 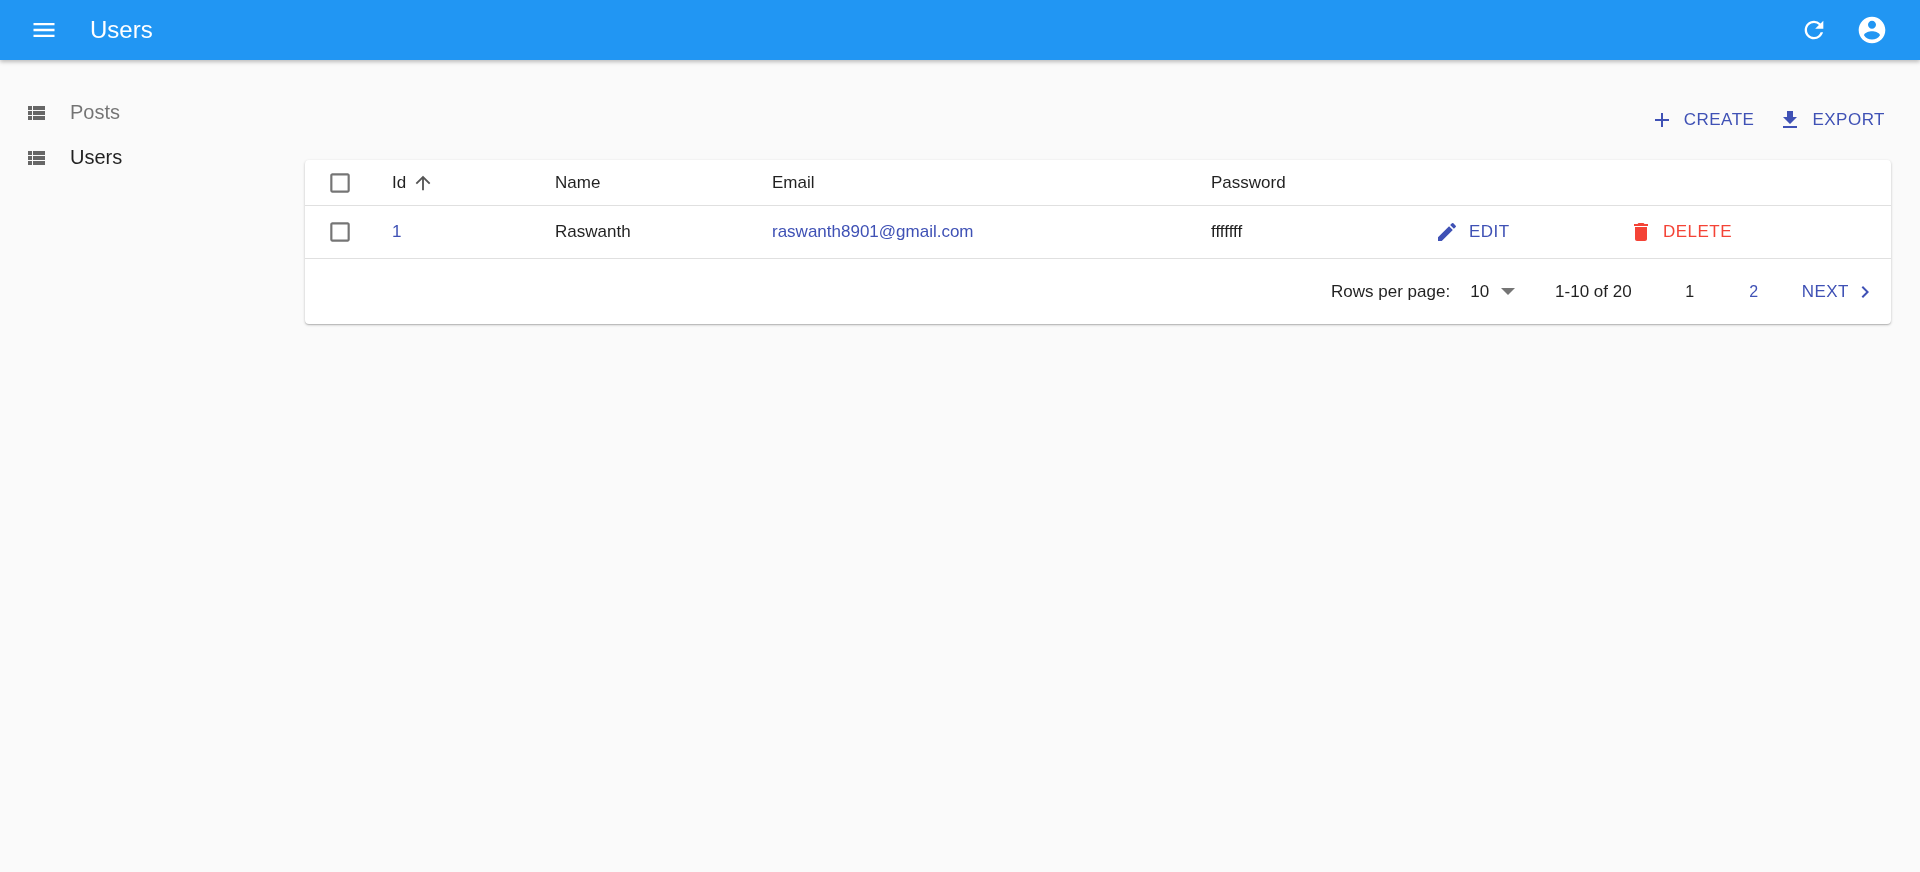 What do you see at coordinates (1447, 232) in the screenshot?
I see `pencil-icon` at bounding box center [1447, 232].